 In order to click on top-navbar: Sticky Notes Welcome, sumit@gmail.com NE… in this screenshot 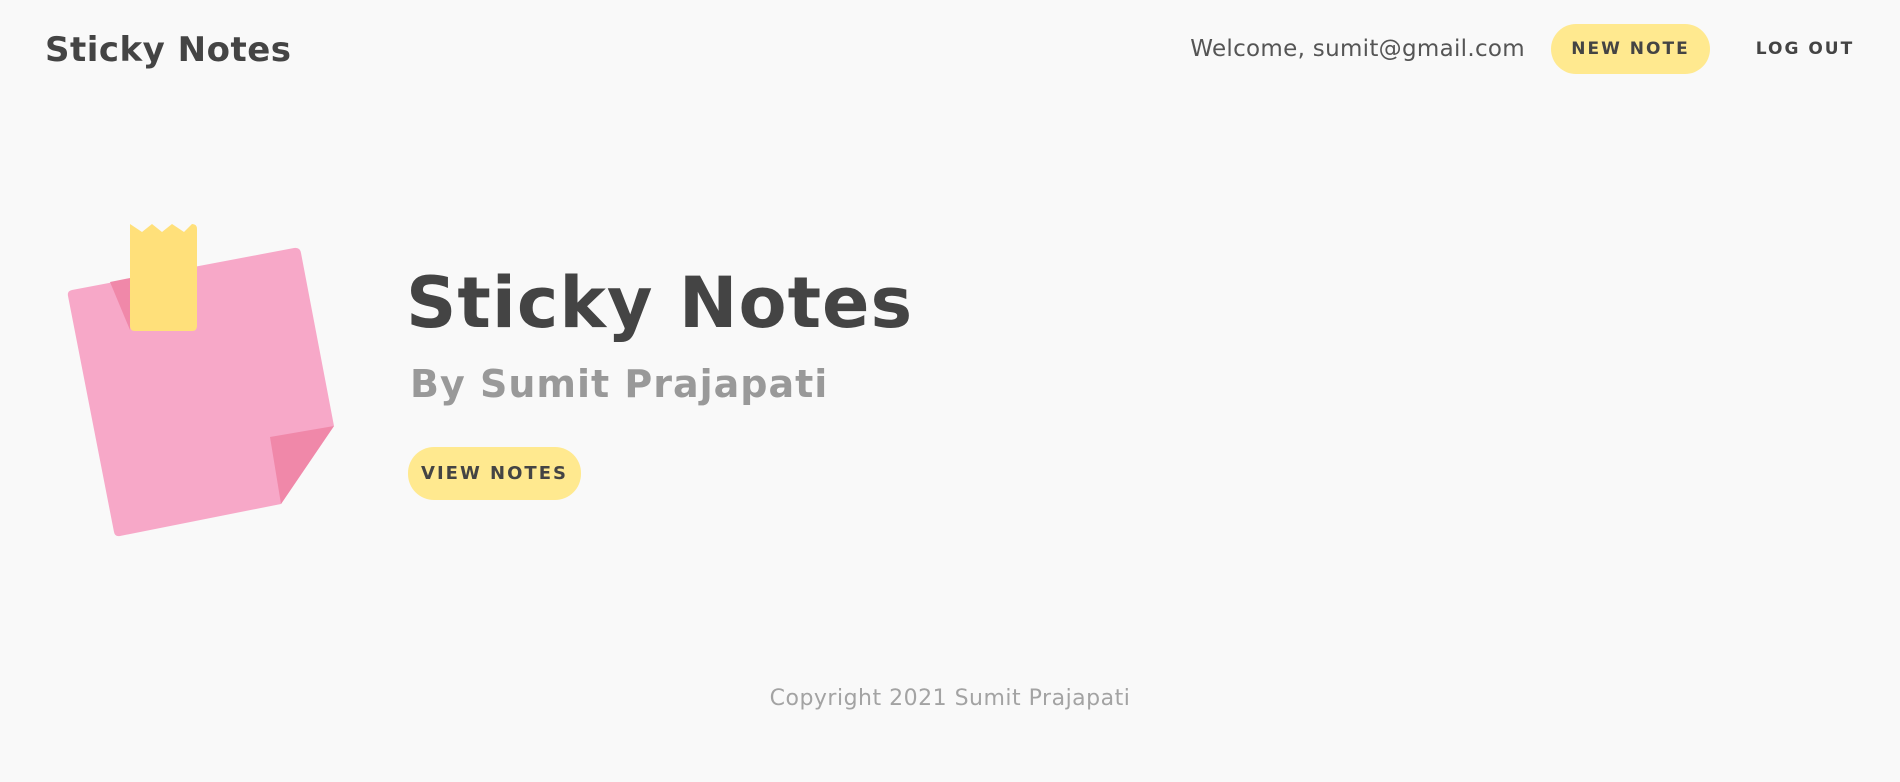, I will do `click(950, 52)`.